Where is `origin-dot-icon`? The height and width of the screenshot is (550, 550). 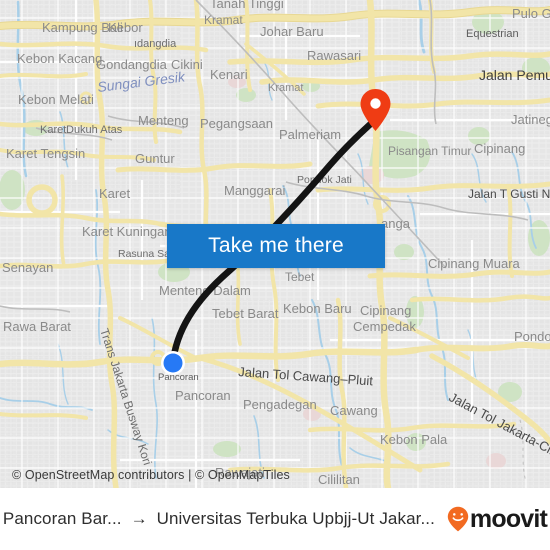 origin-dot-icon is located at coordinates (173, 363).